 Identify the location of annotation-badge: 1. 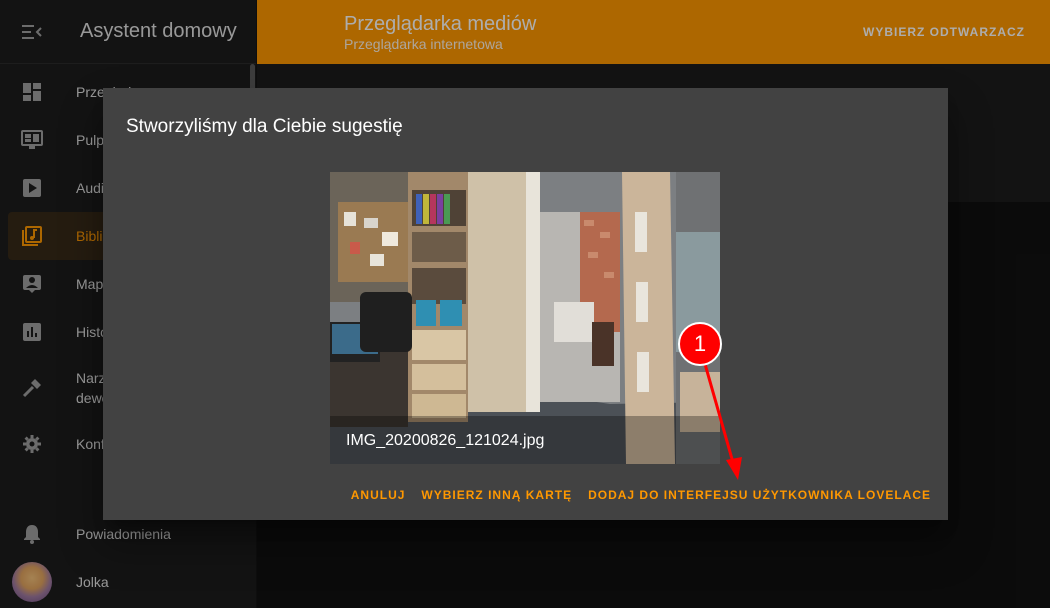
(700, 344).